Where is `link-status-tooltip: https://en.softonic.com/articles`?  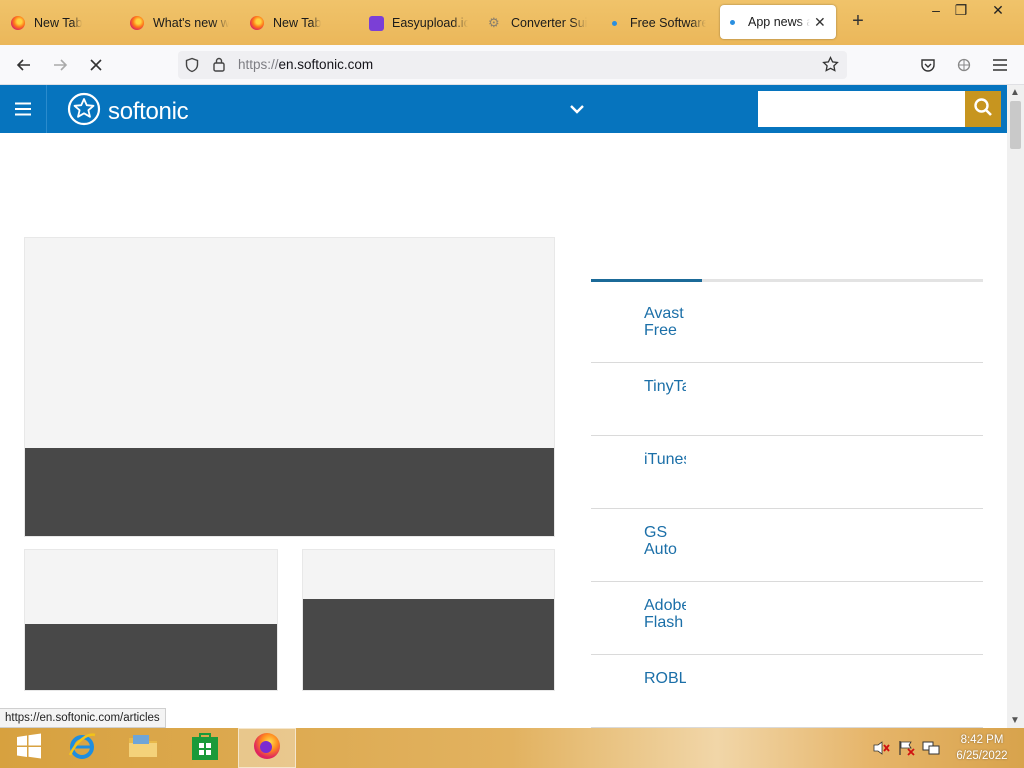 link-status-tooltip: https://en.softonic.com/articles is located at coordinates (83, 718).